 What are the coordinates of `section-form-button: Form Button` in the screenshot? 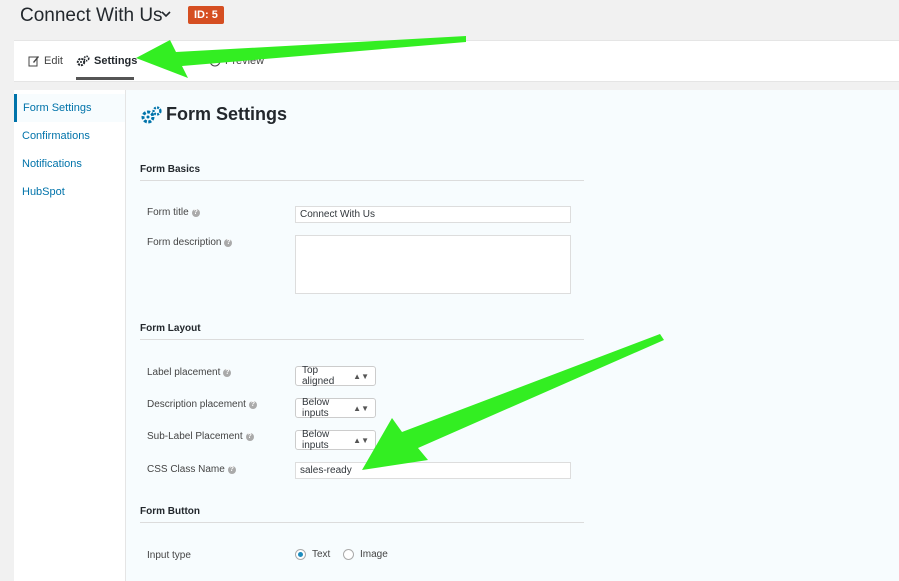 It's located at (170, 511).